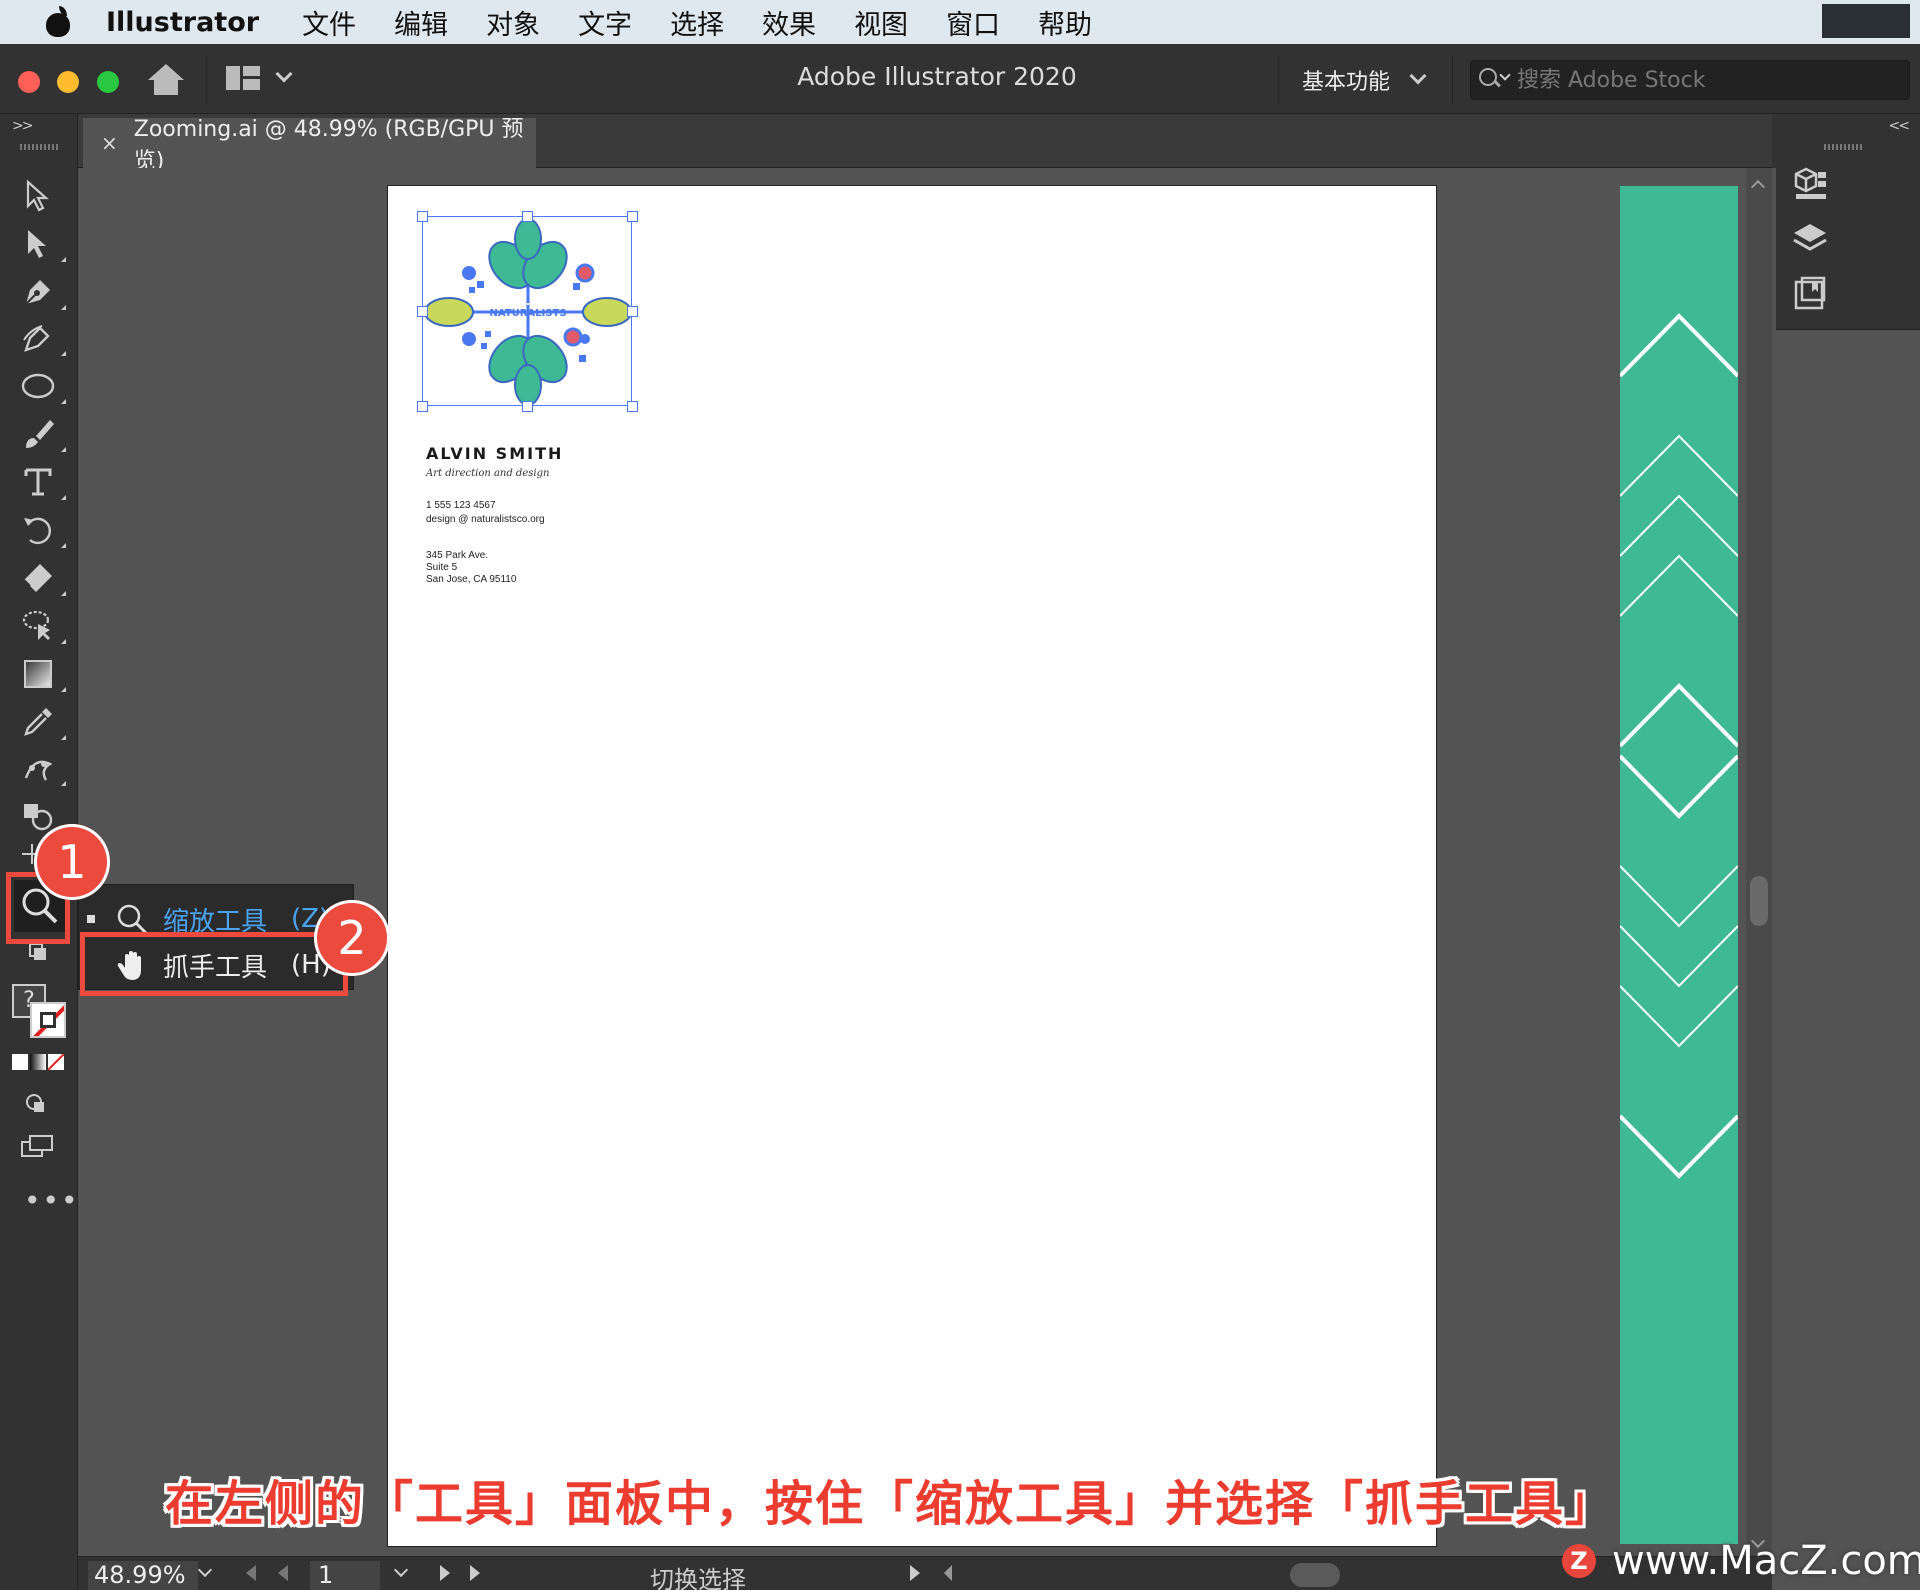 The height and width of the screenshot is (1590, 1920). Describe the element at coordinates (205, 1570) in the screenshot. I see `zoom-dropdown-icon` at that location.